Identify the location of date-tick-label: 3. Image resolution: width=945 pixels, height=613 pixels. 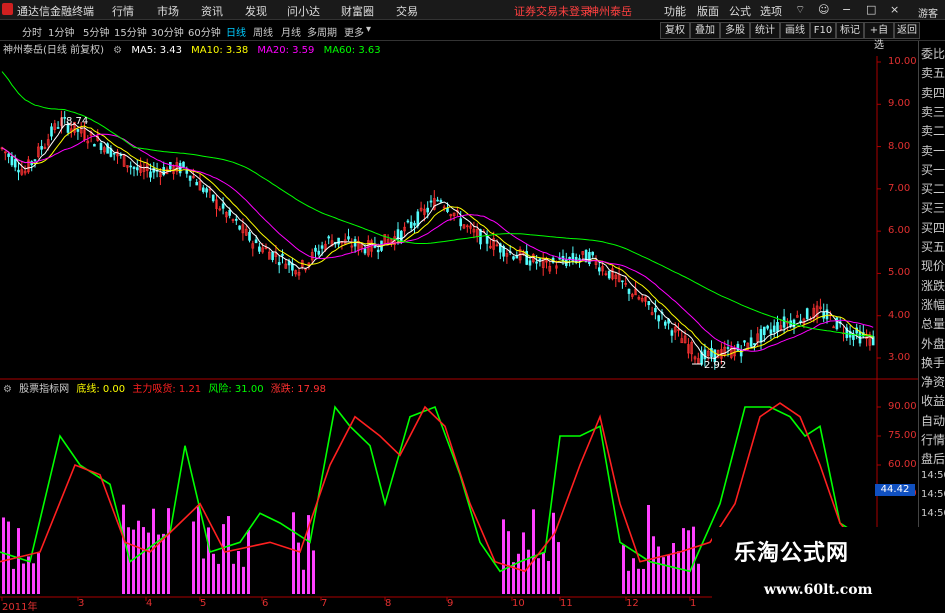
(81, 603).